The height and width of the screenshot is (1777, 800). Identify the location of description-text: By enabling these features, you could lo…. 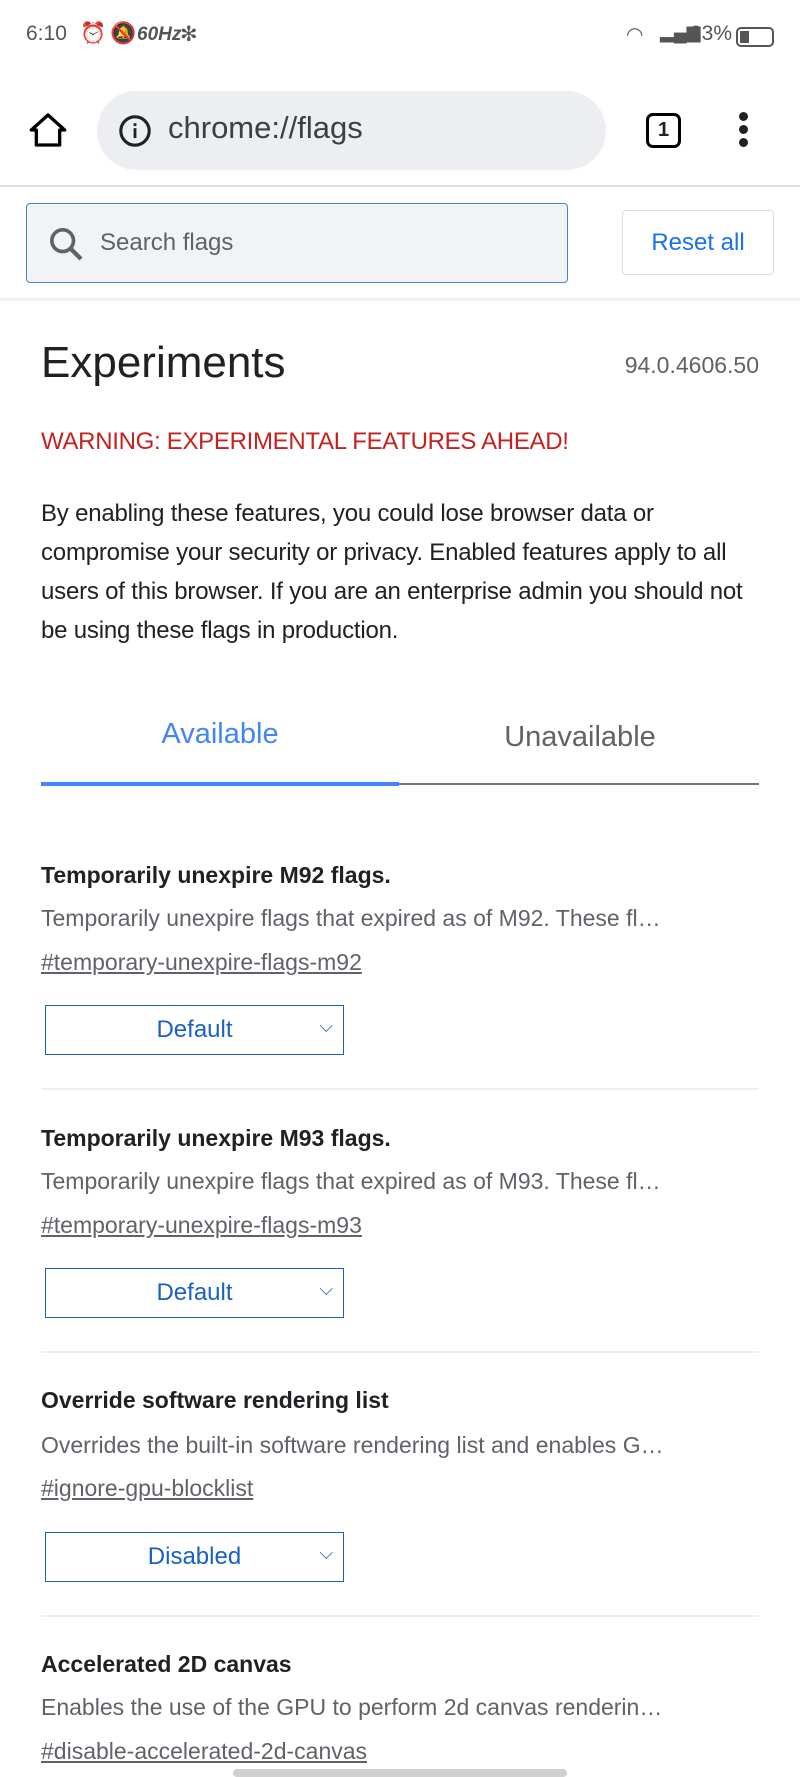
(392, 572).